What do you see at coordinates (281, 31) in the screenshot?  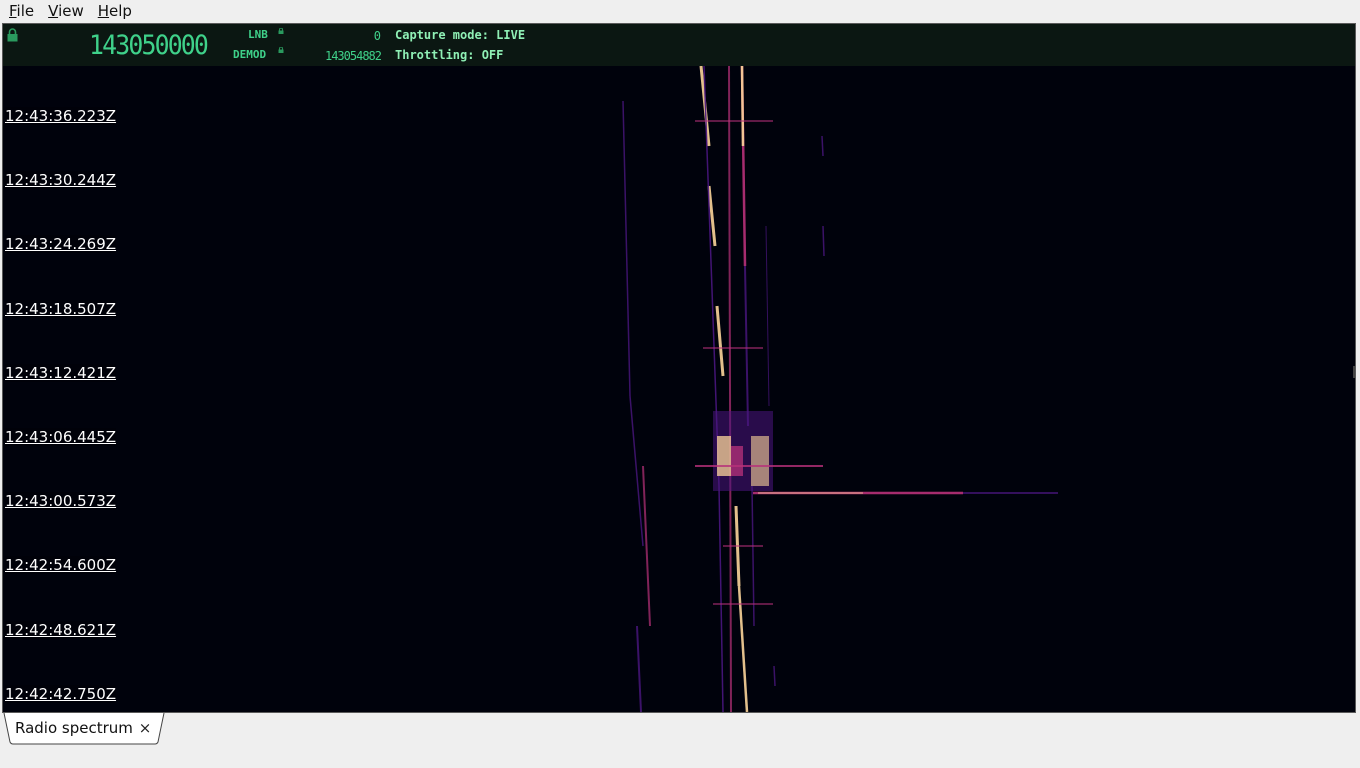 I see `lnb-lock-icon` at bounding box center [281, 31].